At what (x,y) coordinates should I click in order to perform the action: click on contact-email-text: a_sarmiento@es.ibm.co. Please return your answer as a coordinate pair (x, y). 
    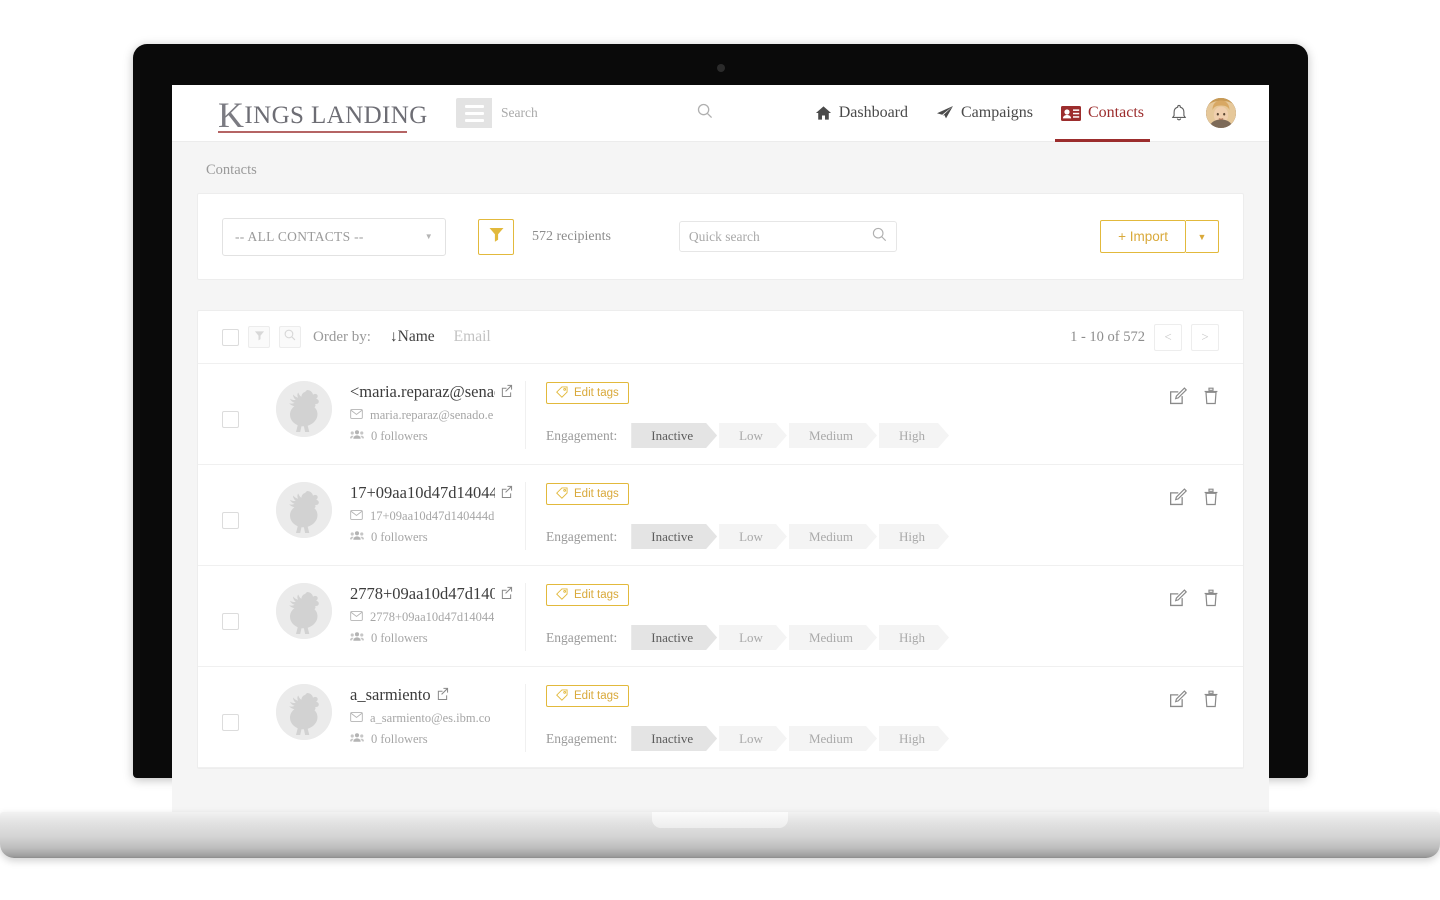
    Looking at the image, I should click on (430, 718).